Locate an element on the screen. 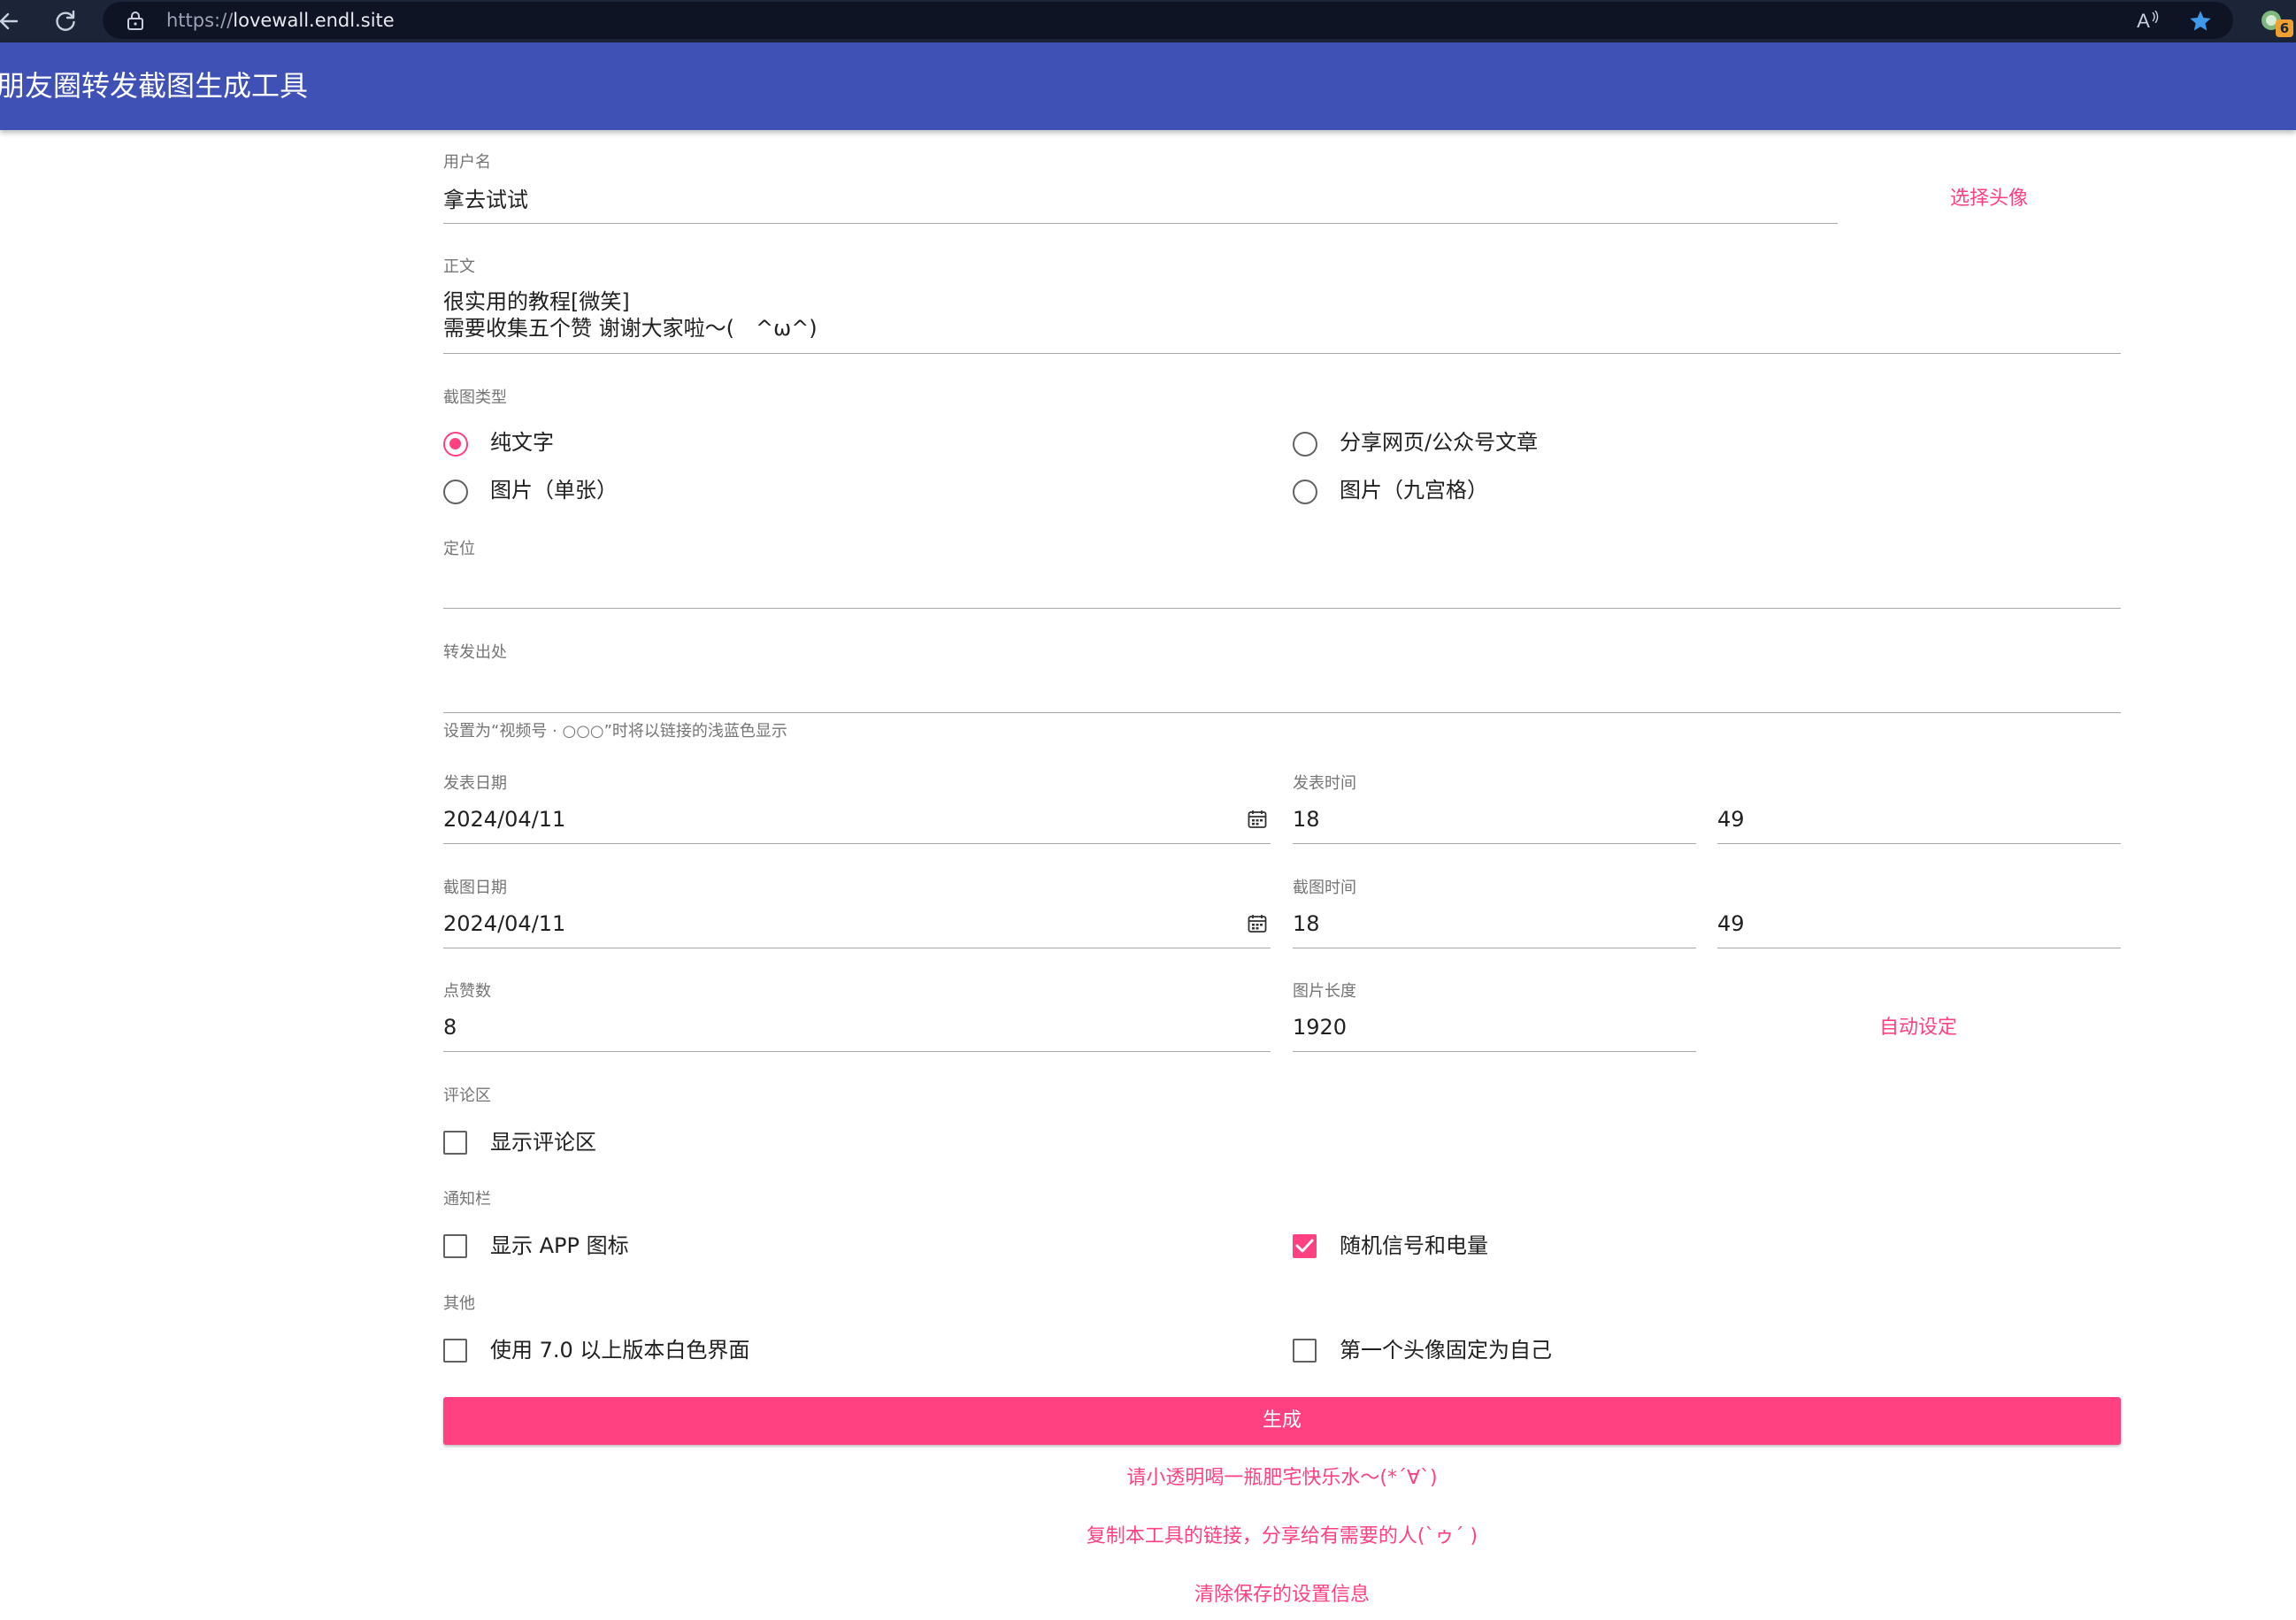 Image resolution: width=2296 pixels, height=1620 pixels. radio-share-article is located at coordinates (1305, 444).